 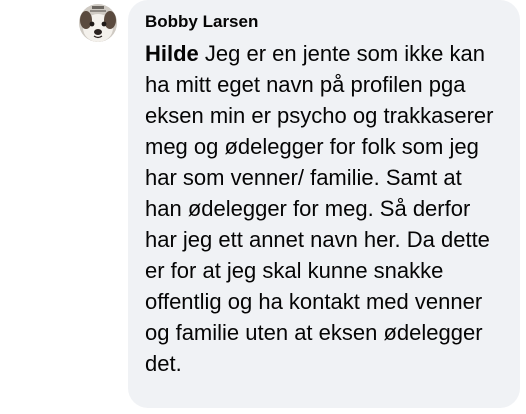 I want to click on avatar, so click(x=98, y=23).